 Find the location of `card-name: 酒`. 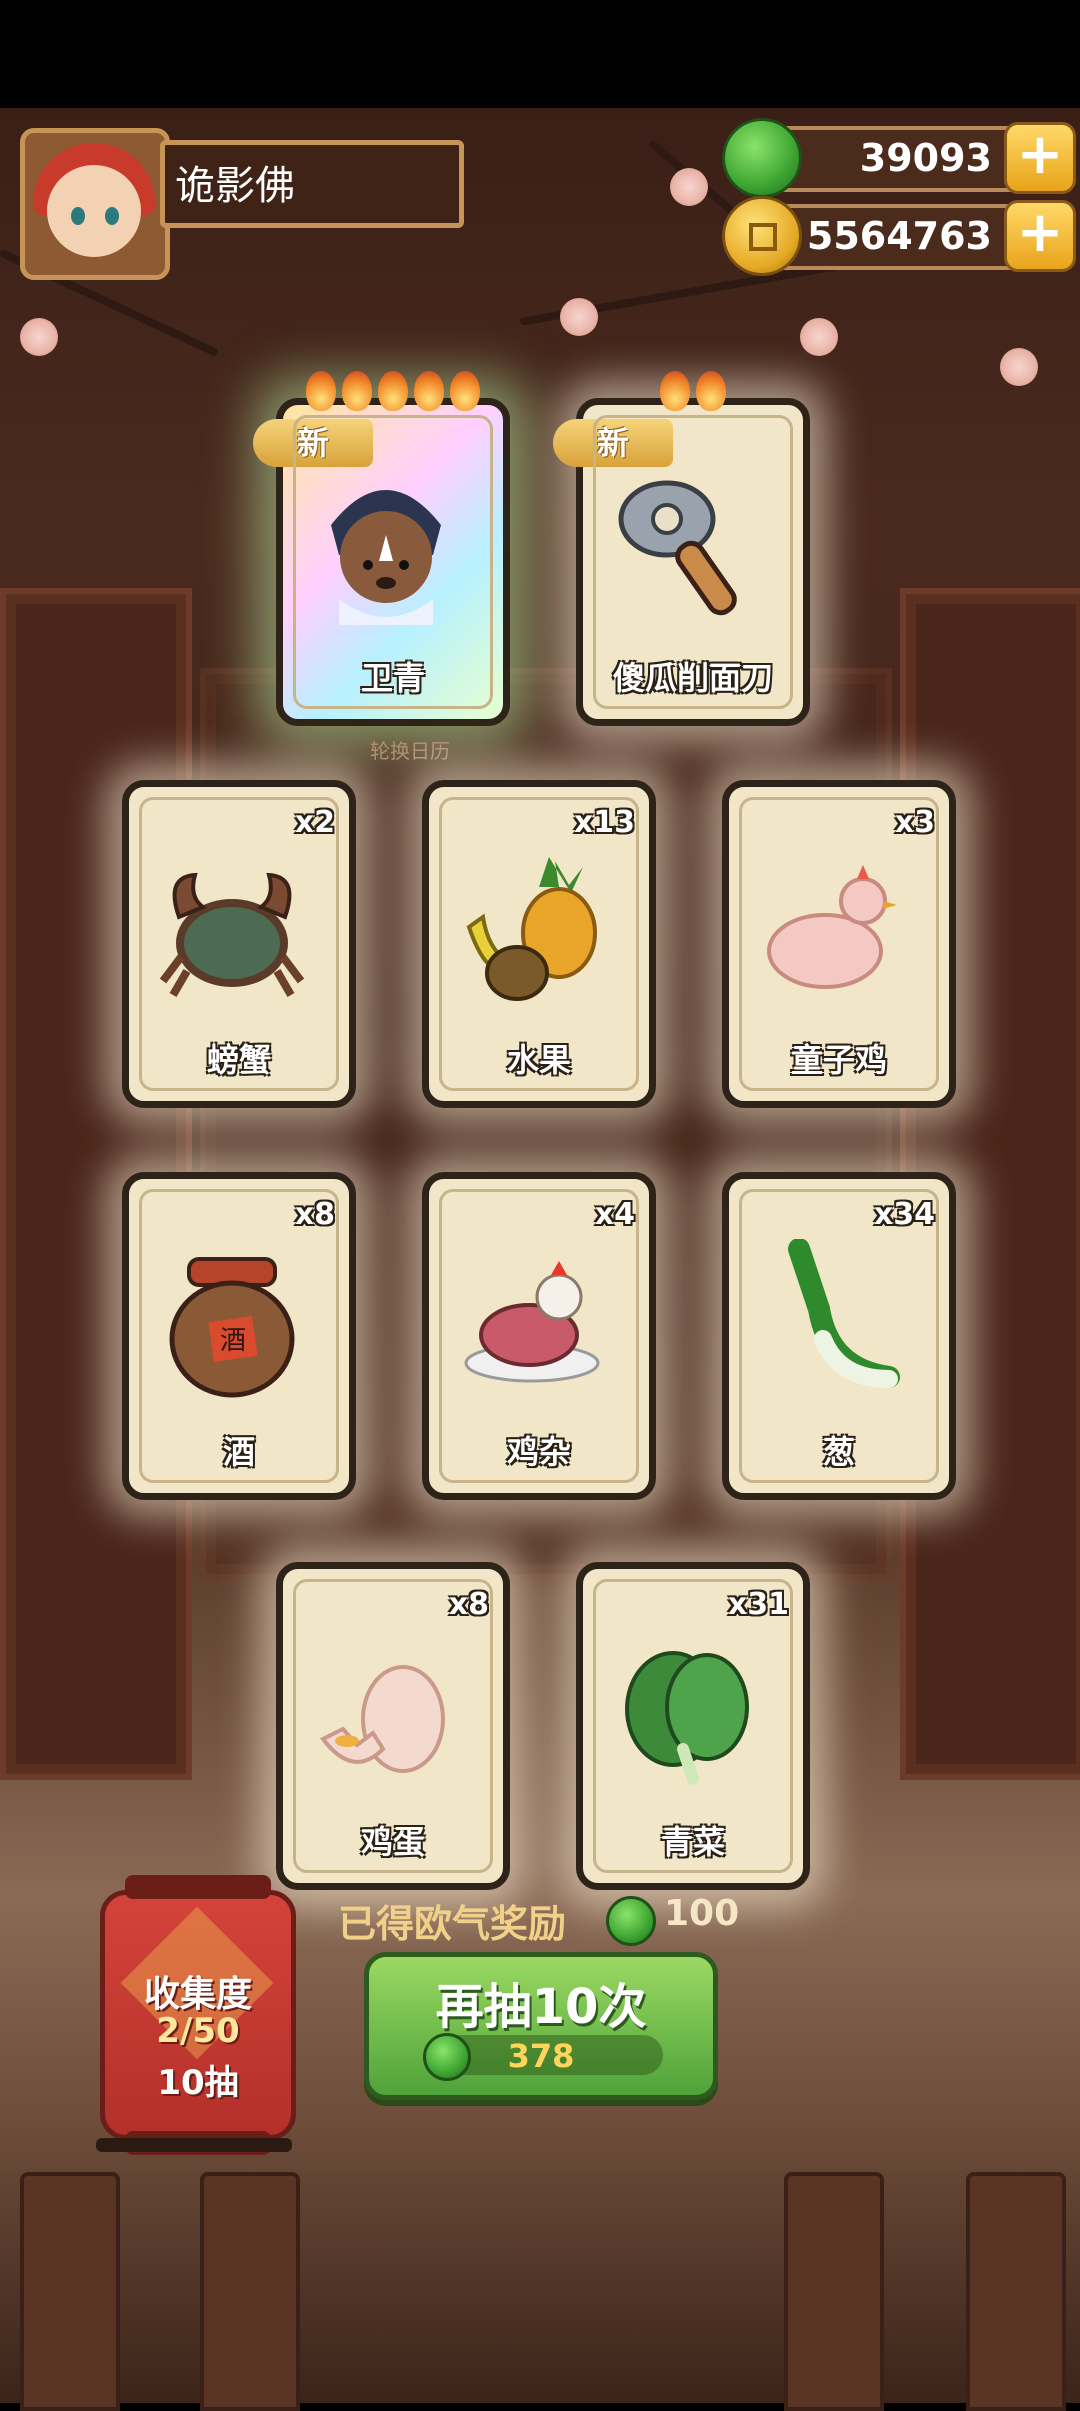

card-name: 酒 is located at coordinates (238, 1452).